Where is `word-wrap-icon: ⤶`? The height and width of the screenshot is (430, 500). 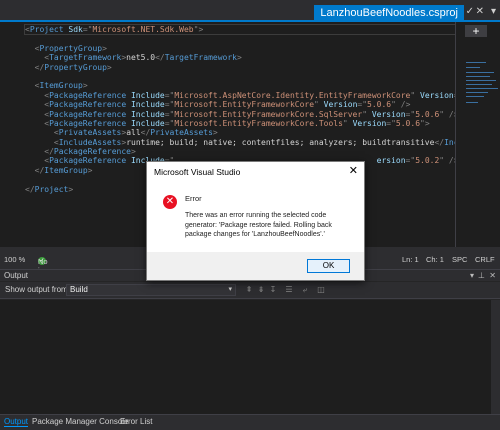 word-wrap-icon: ⤶ is located at coordinates (305, 290).